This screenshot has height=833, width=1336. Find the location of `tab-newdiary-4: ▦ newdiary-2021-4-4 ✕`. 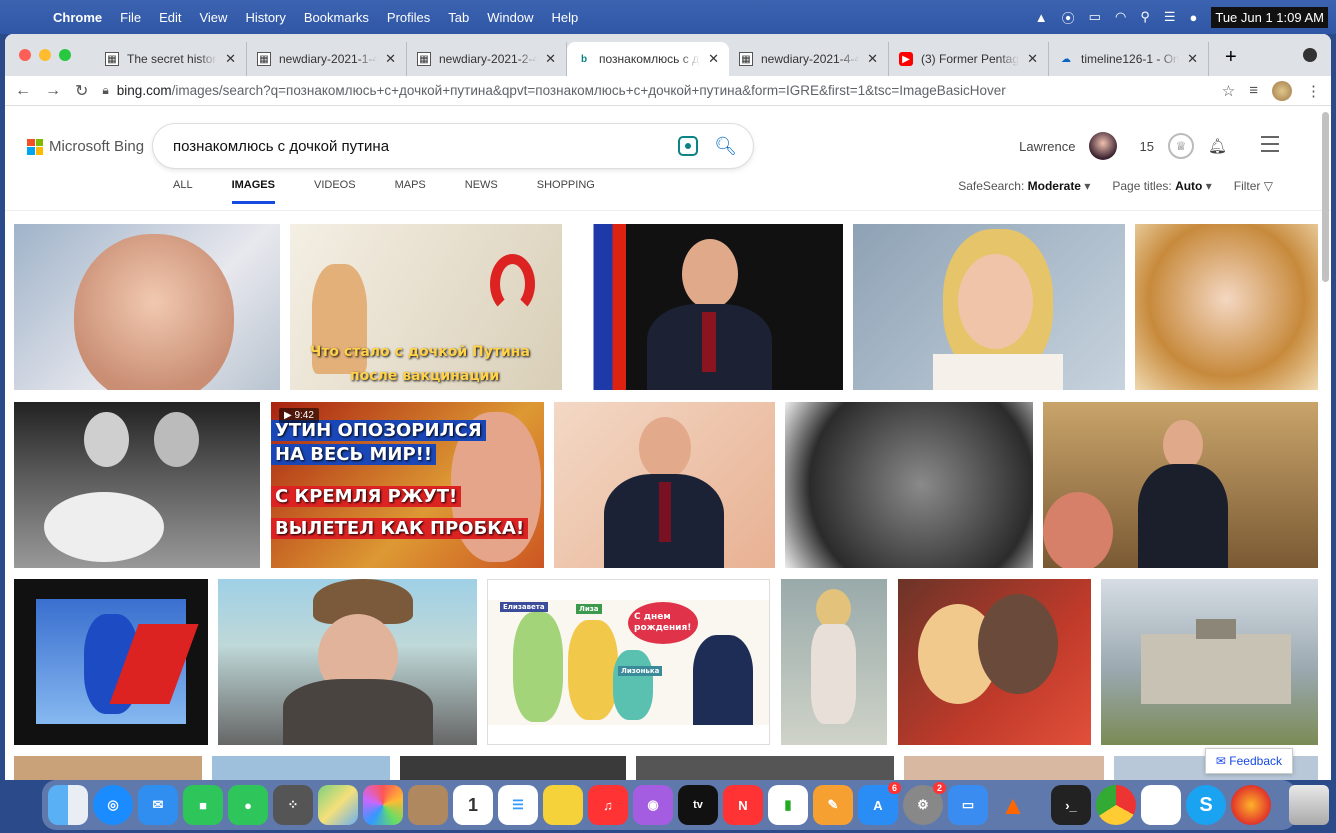

tab-newdiary-4: ▦ newdiary-2021-4-4 ✕ is located at coordinates (809, 59).